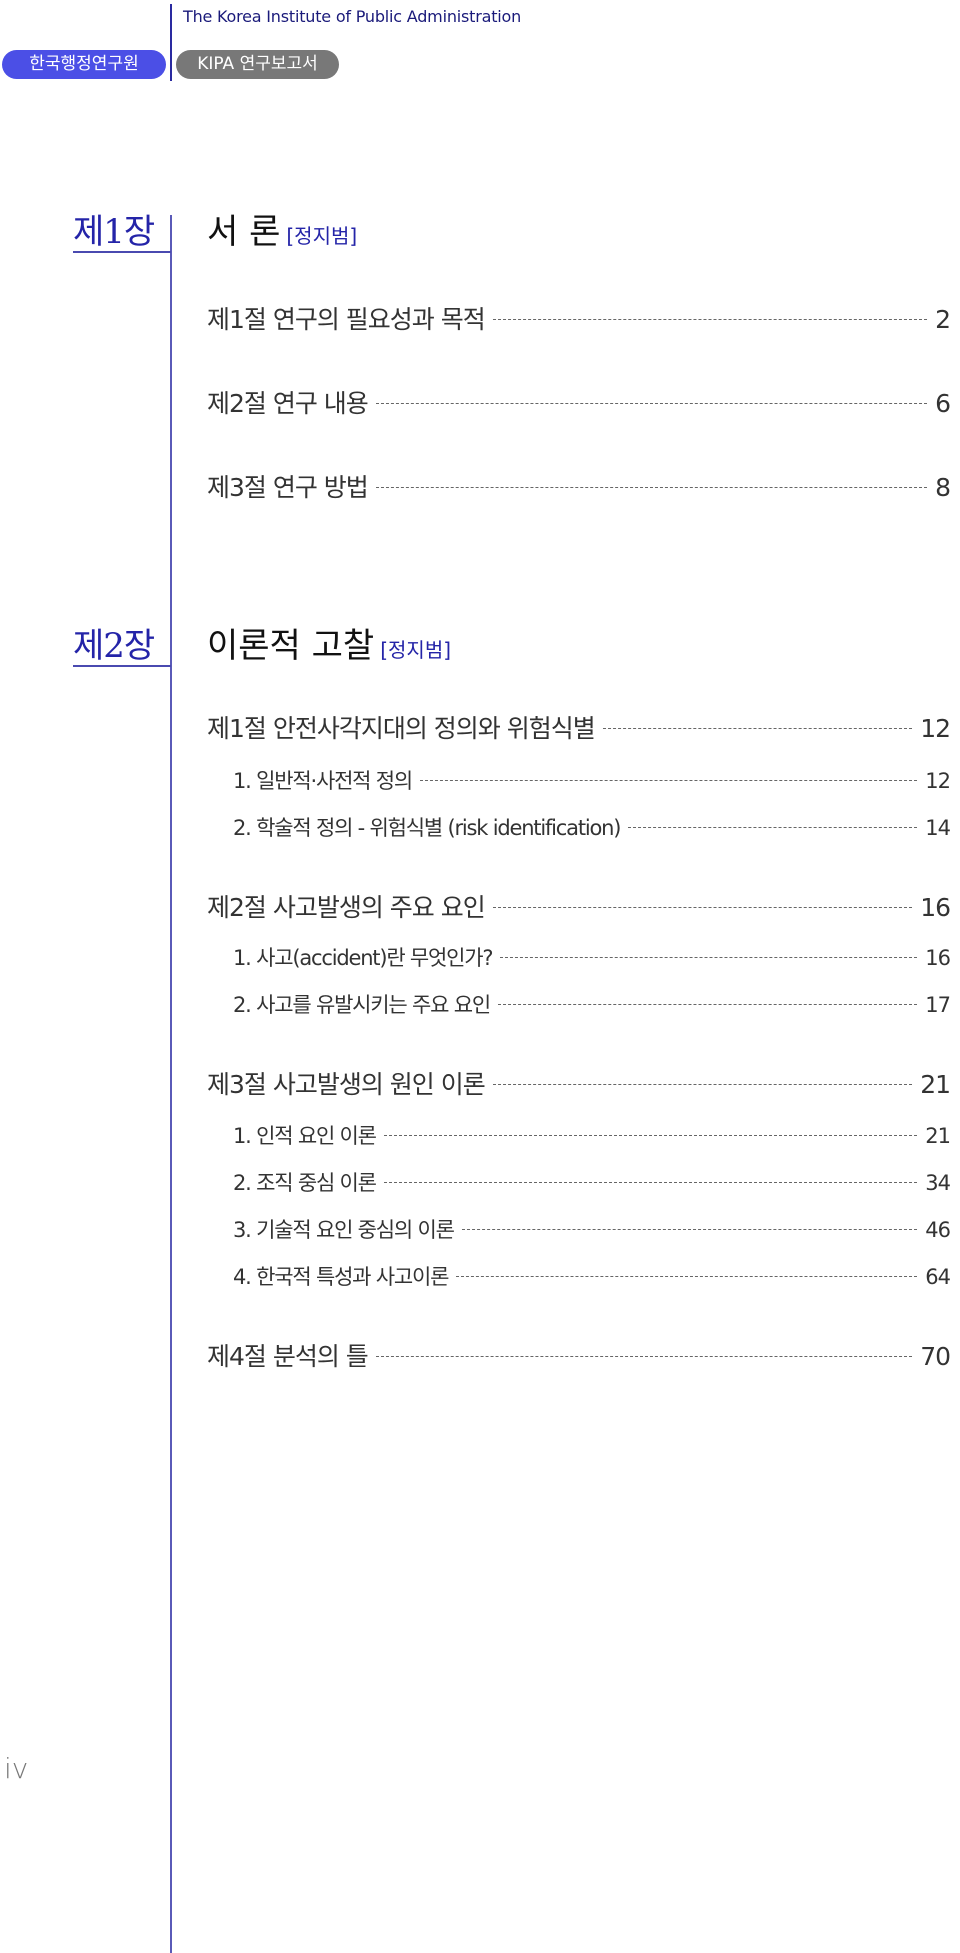 The width and height of the screenshot is (960, 1953). What do you see at coordinates (938, 1277) in the screenshot?
I see `toc-page-number: 64` at bounding box center [938, 1277].